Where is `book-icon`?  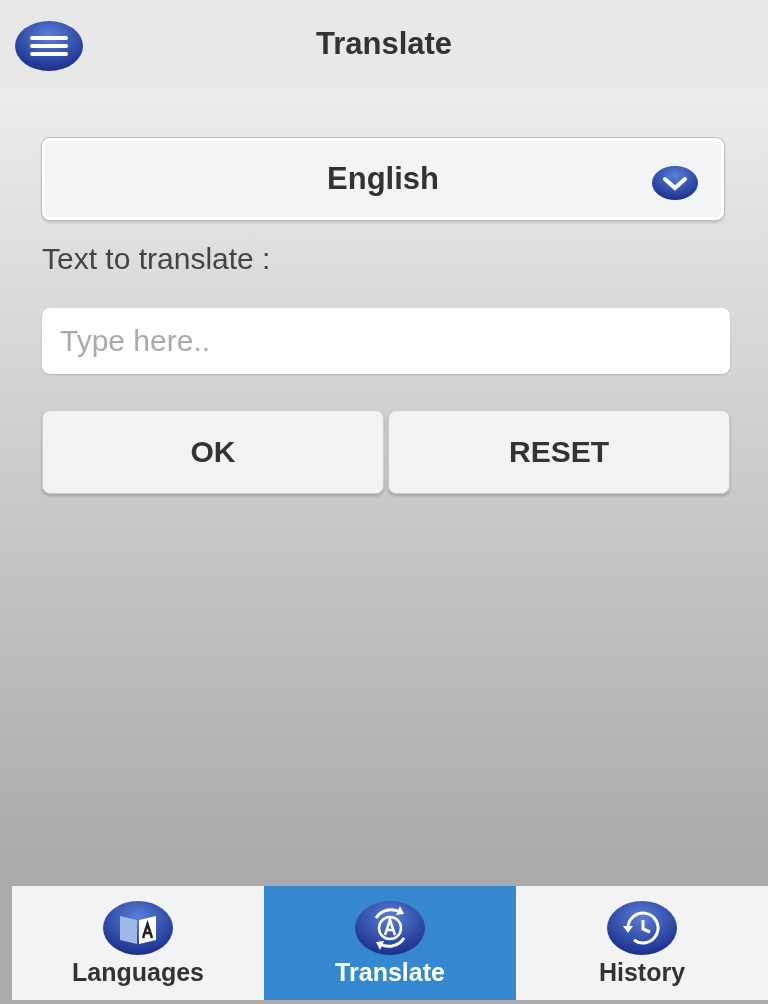
book-icon is located at coordinates (138, 927).